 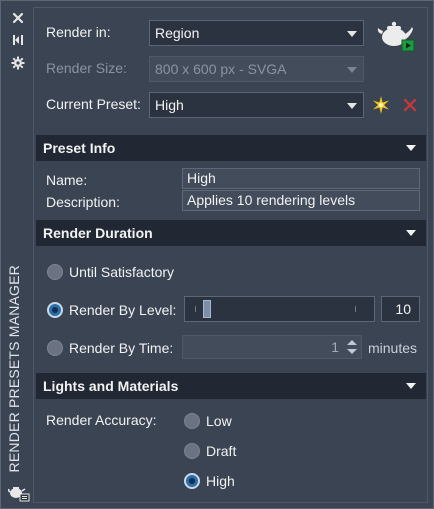 What do you see at coordinates (271, 200) in the screenshot?
I see `description-value: Applies 10 rendering levels` at bounding box center [271, 200].